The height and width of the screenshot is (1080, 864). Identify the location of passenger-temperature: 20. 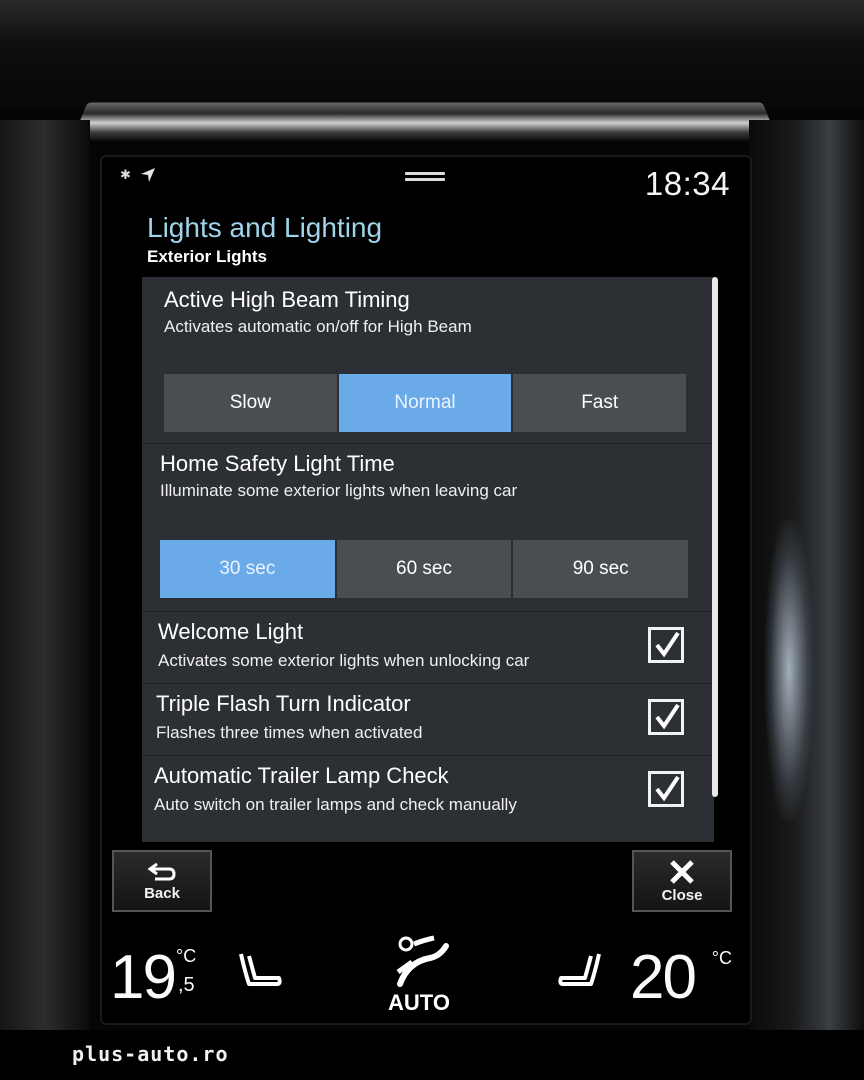
(663, 977).